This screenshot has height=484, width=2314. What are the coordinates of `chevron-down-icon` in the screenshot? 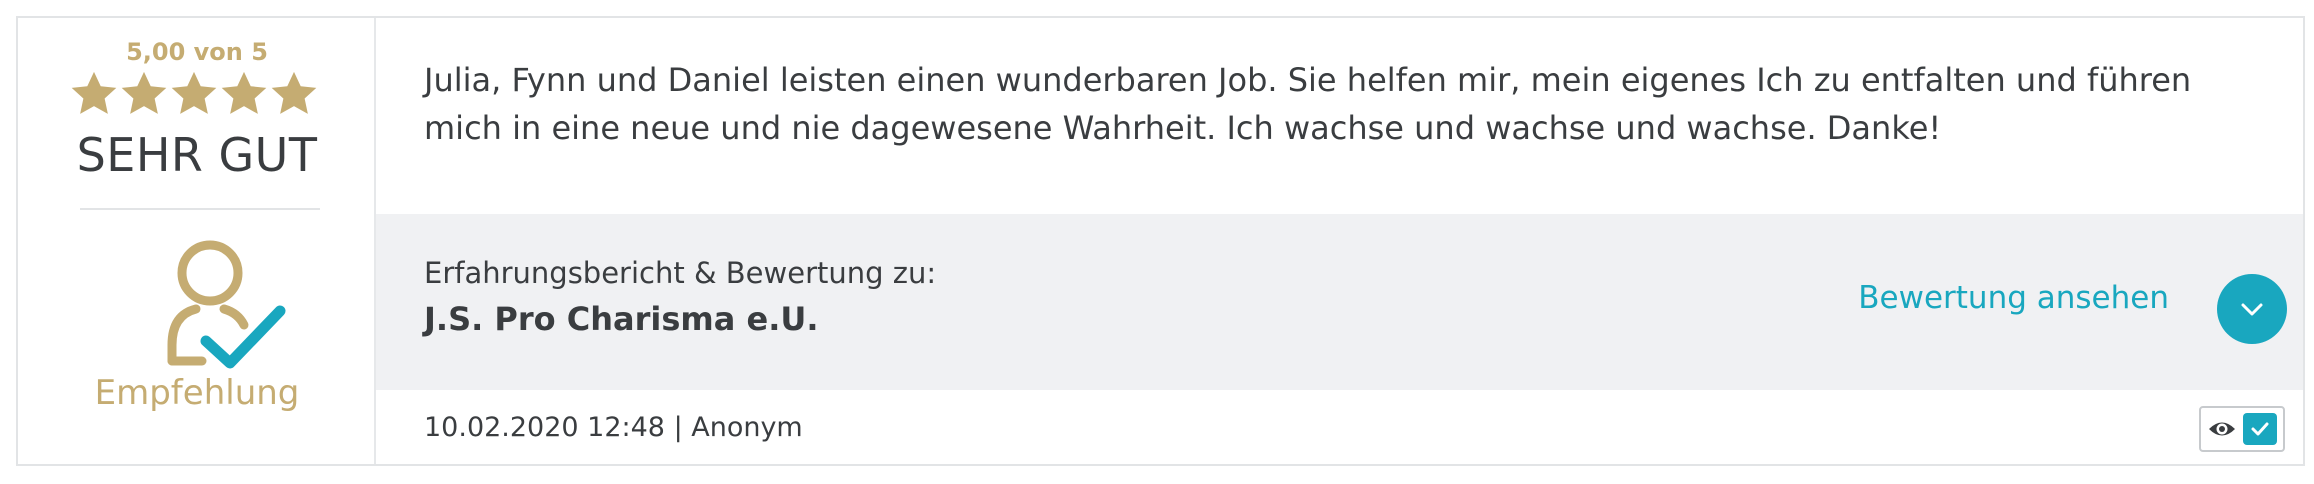 It's located at (2252, 309).